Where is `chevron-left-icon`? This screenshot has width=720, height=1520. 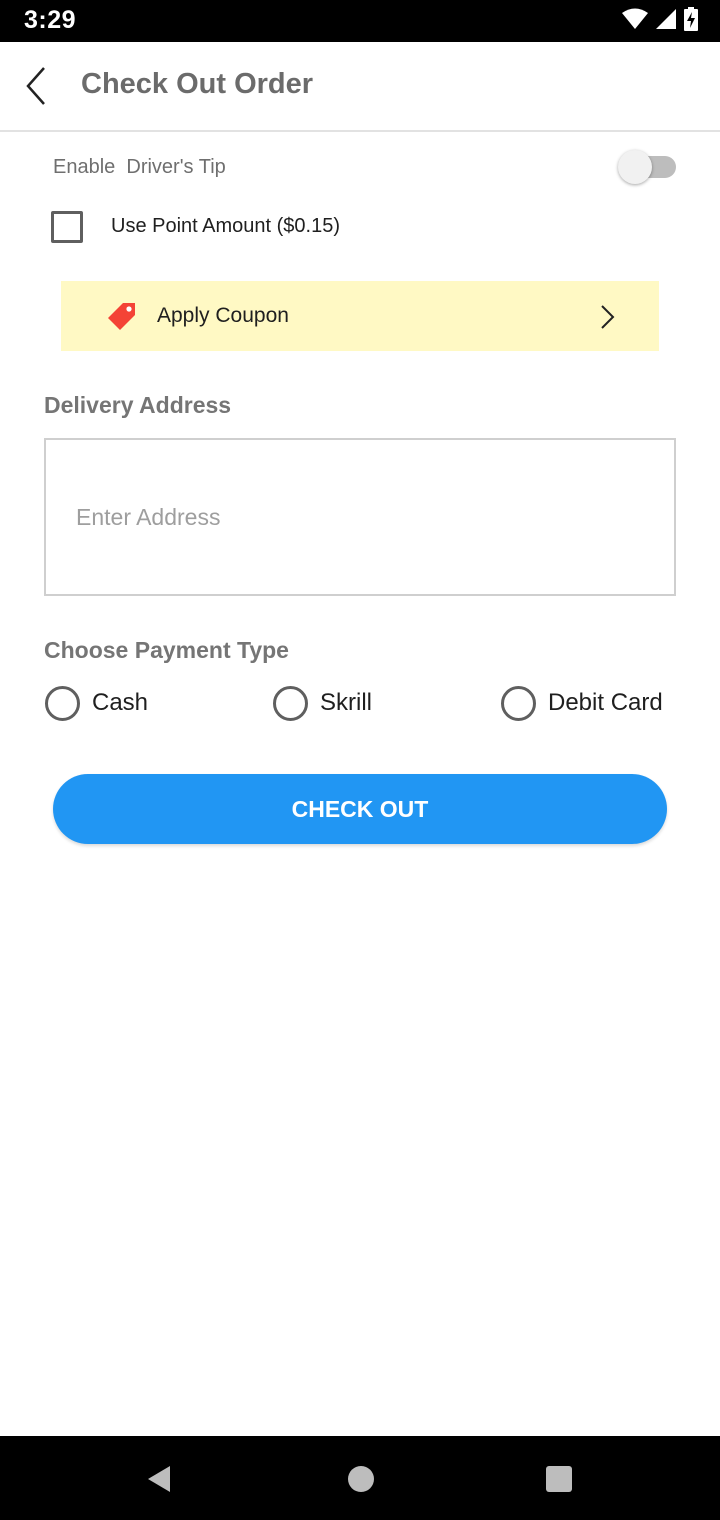
chevron-left-icon is located at coordinates (35, 86).